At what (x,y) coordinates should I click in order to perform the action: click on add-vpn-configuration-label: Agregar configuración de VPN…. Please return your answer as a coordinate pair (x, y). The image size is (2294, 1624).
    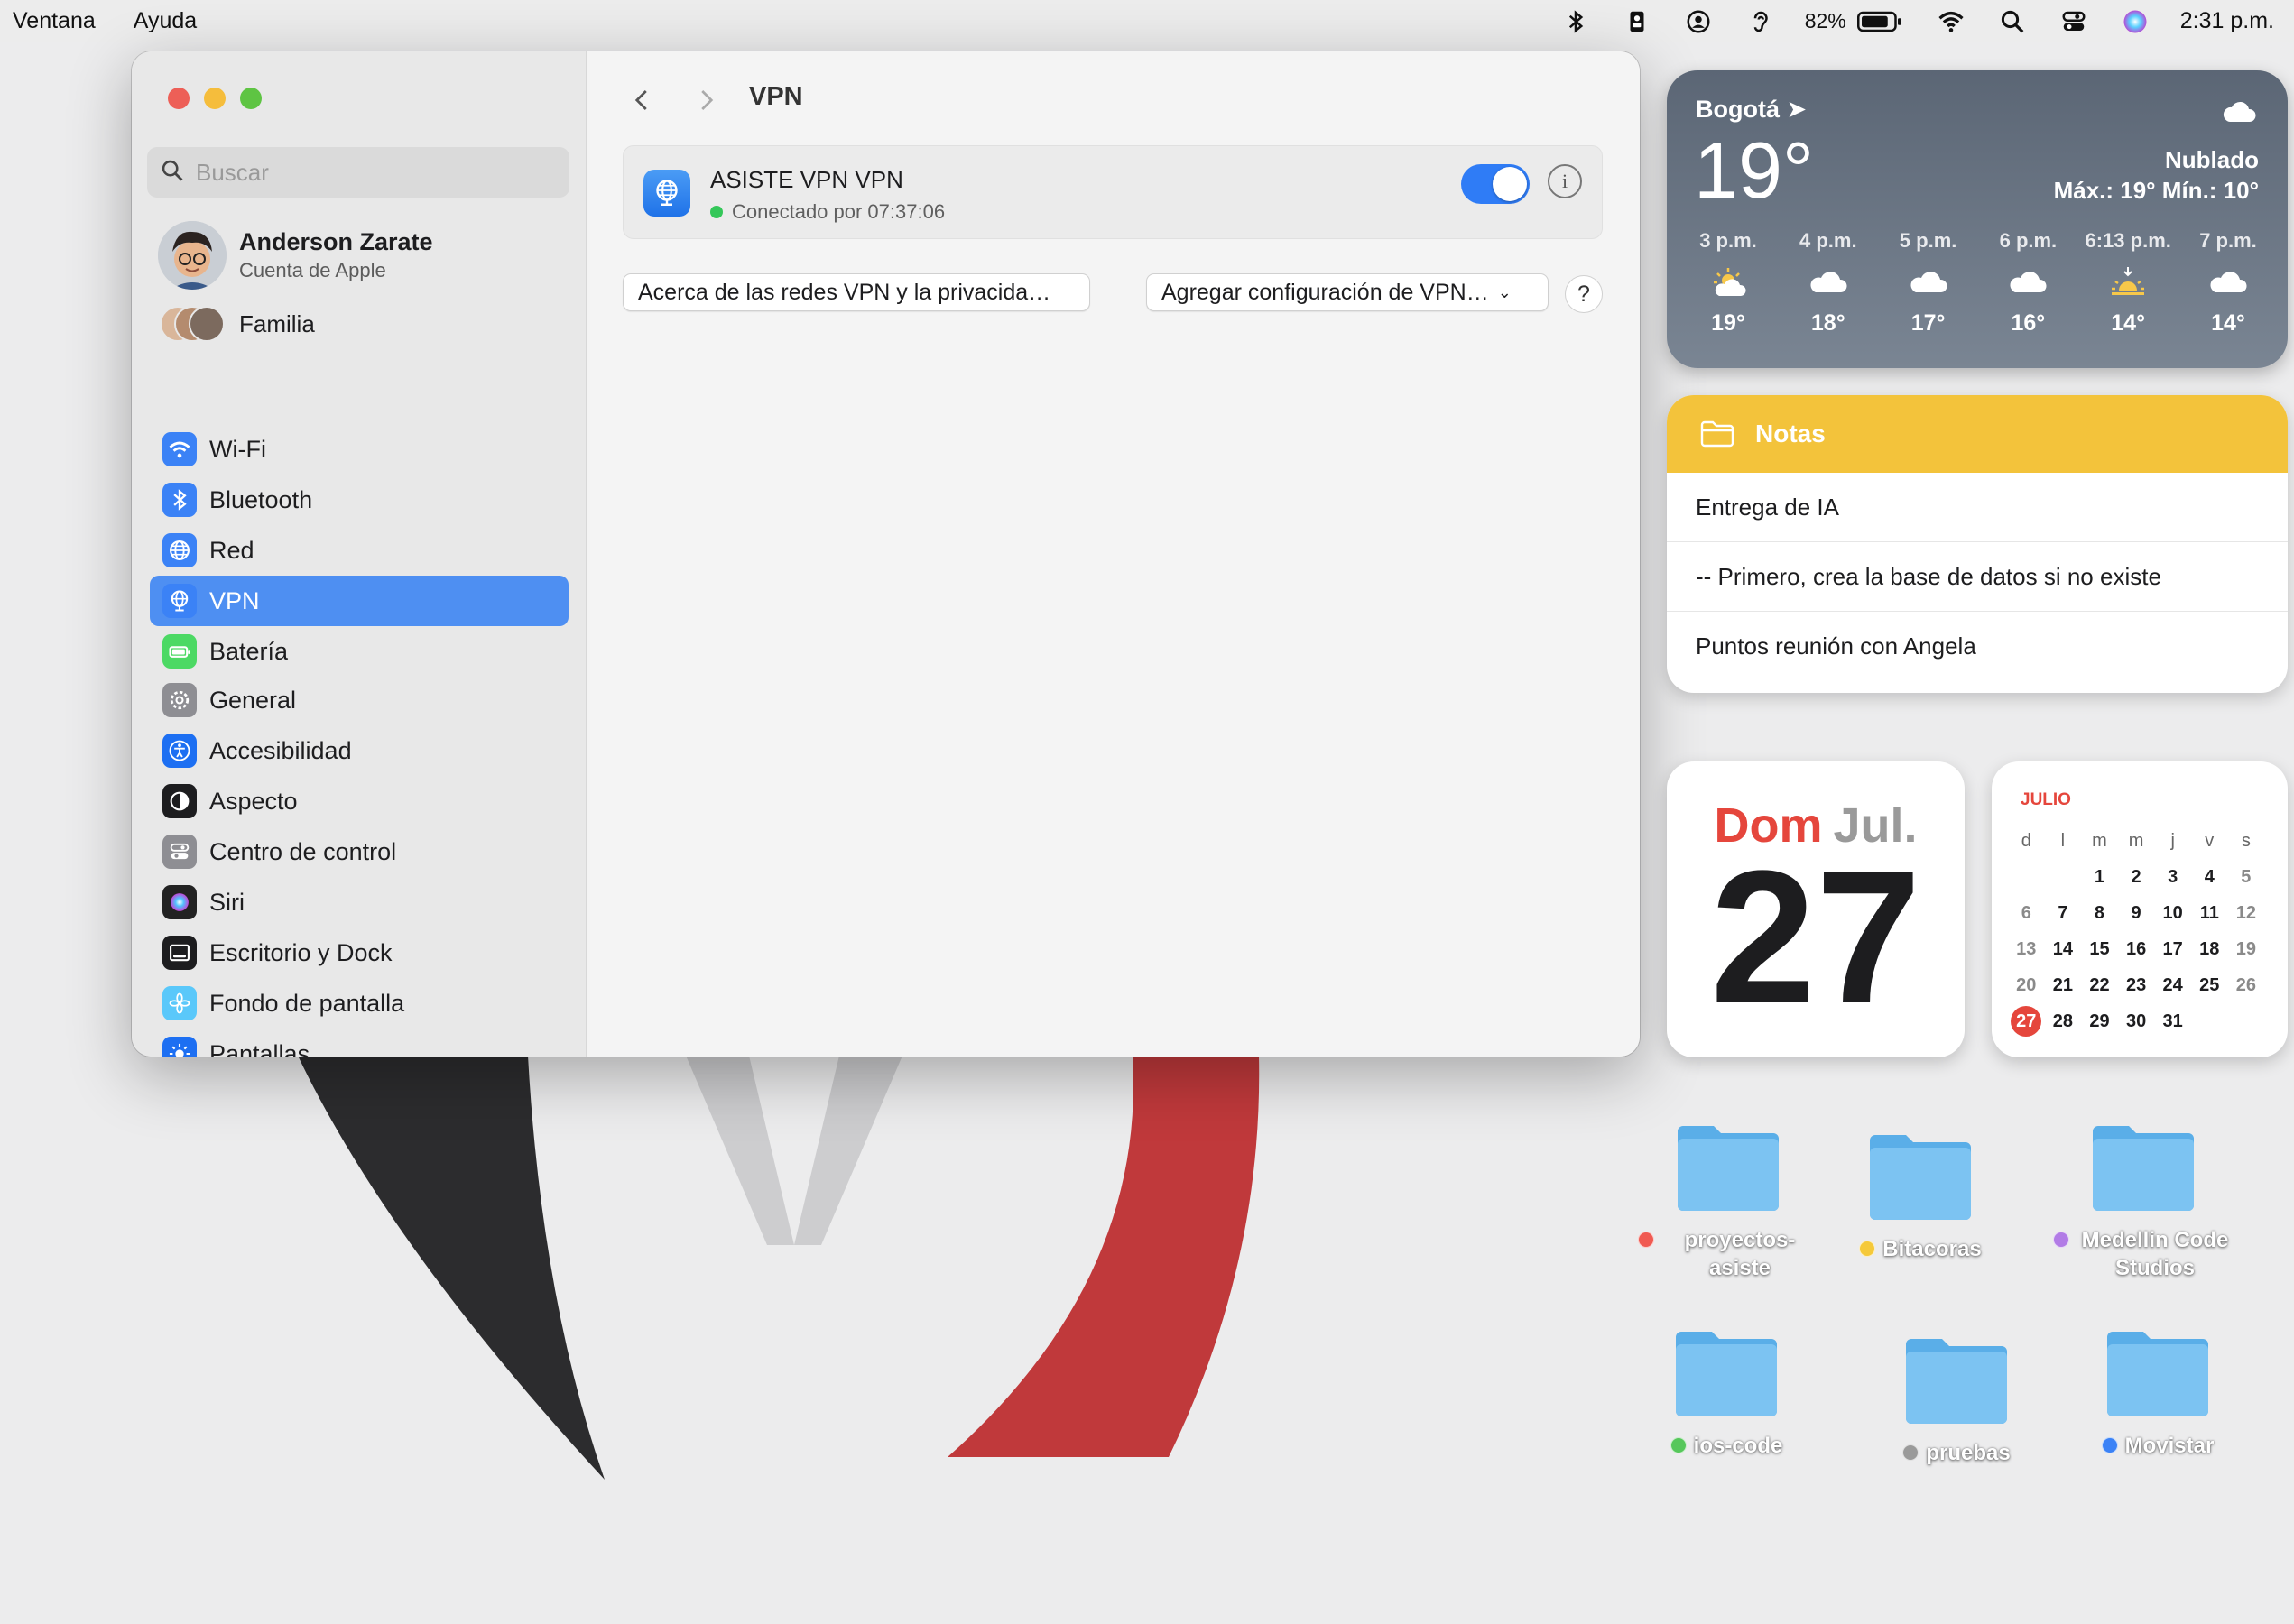
    Looking at the image, I should click on (1325, 292).